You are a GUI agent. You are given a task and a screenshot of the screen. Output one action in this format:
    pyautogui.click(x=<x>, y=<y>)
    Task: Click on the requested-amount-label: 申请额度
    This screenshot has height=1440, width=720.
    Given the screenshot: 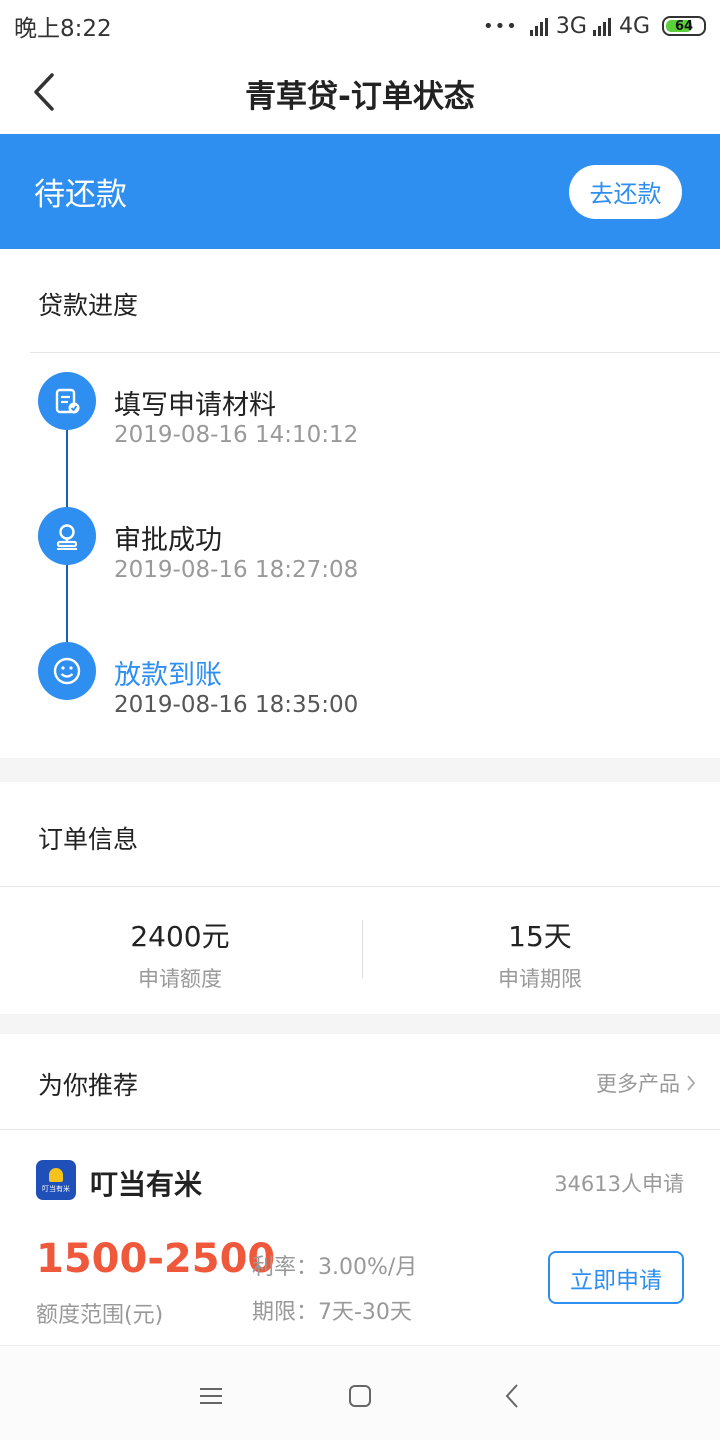 What is the action you would take?
    pyautogui.click(x=180, y=979)
    